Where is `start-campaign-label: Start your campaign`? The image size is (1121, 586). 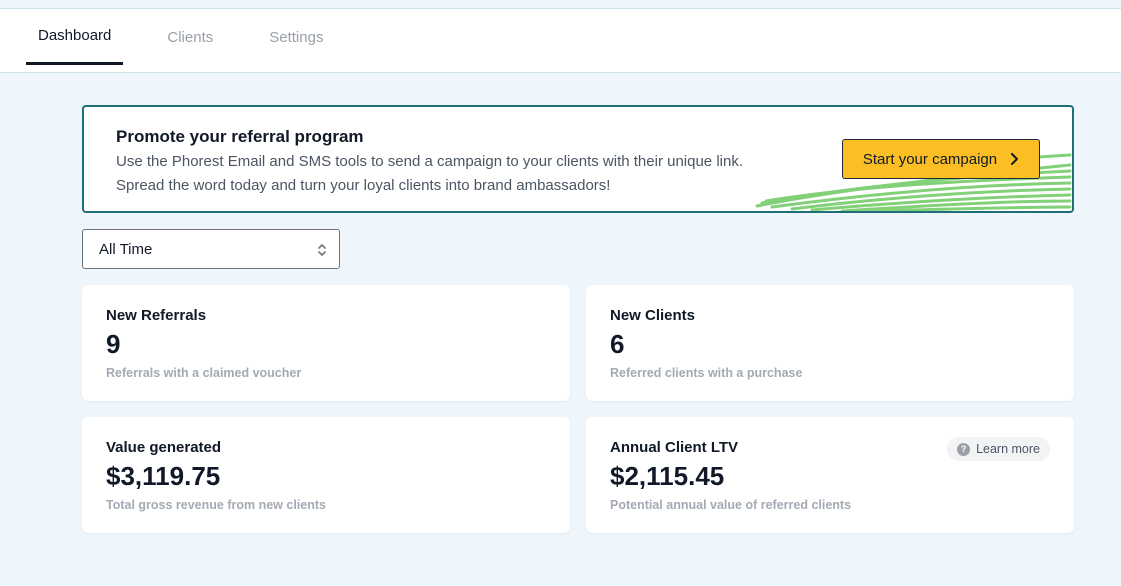
start-campaign-label: Start your campaign is located at coordinates (930, 159).